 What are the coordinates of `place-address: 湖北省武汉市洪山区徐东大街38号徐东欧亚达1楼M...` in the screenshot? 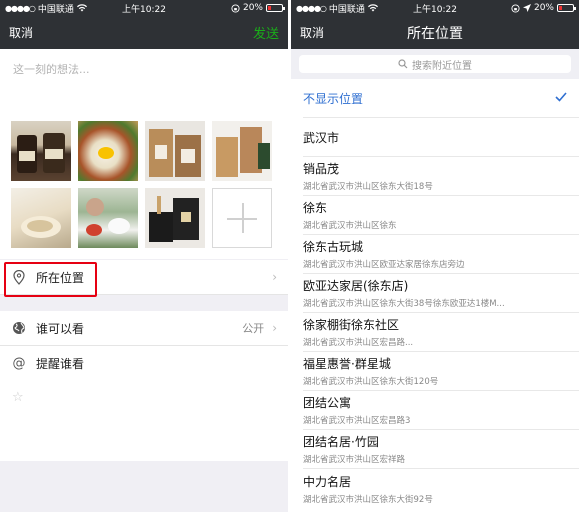 It's located at (404, 304).